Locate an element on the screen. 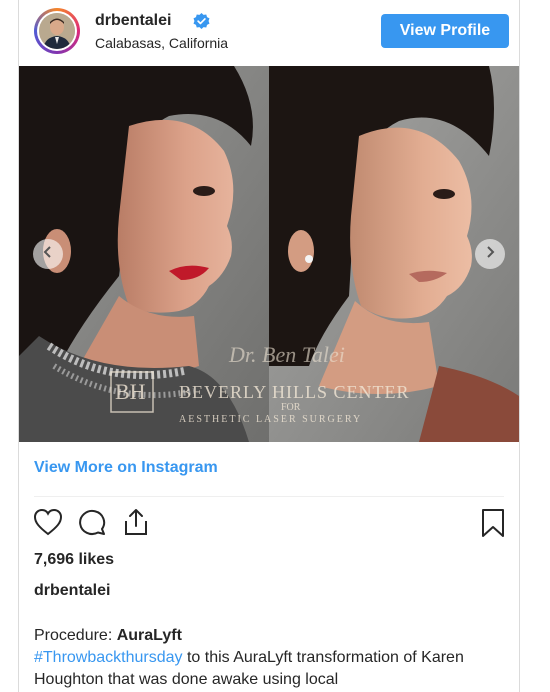 Image resolution: width=550 pixels, height=692 pixels. carousel-next-button is located at coordinates (490, 254).